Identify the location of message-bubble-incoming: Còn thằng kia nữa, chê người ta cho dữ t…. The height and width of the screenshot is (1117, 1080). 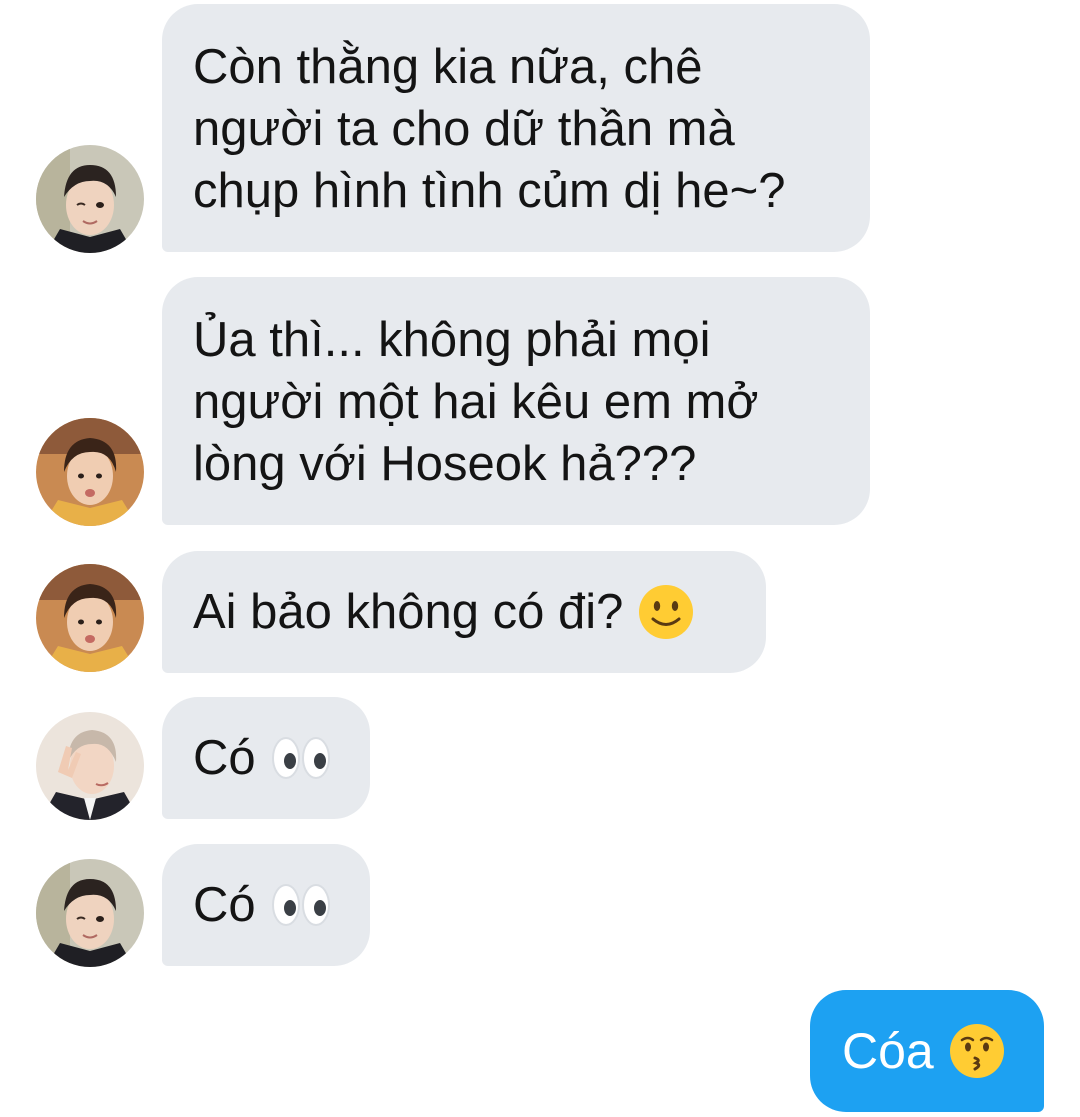
(516, 128).